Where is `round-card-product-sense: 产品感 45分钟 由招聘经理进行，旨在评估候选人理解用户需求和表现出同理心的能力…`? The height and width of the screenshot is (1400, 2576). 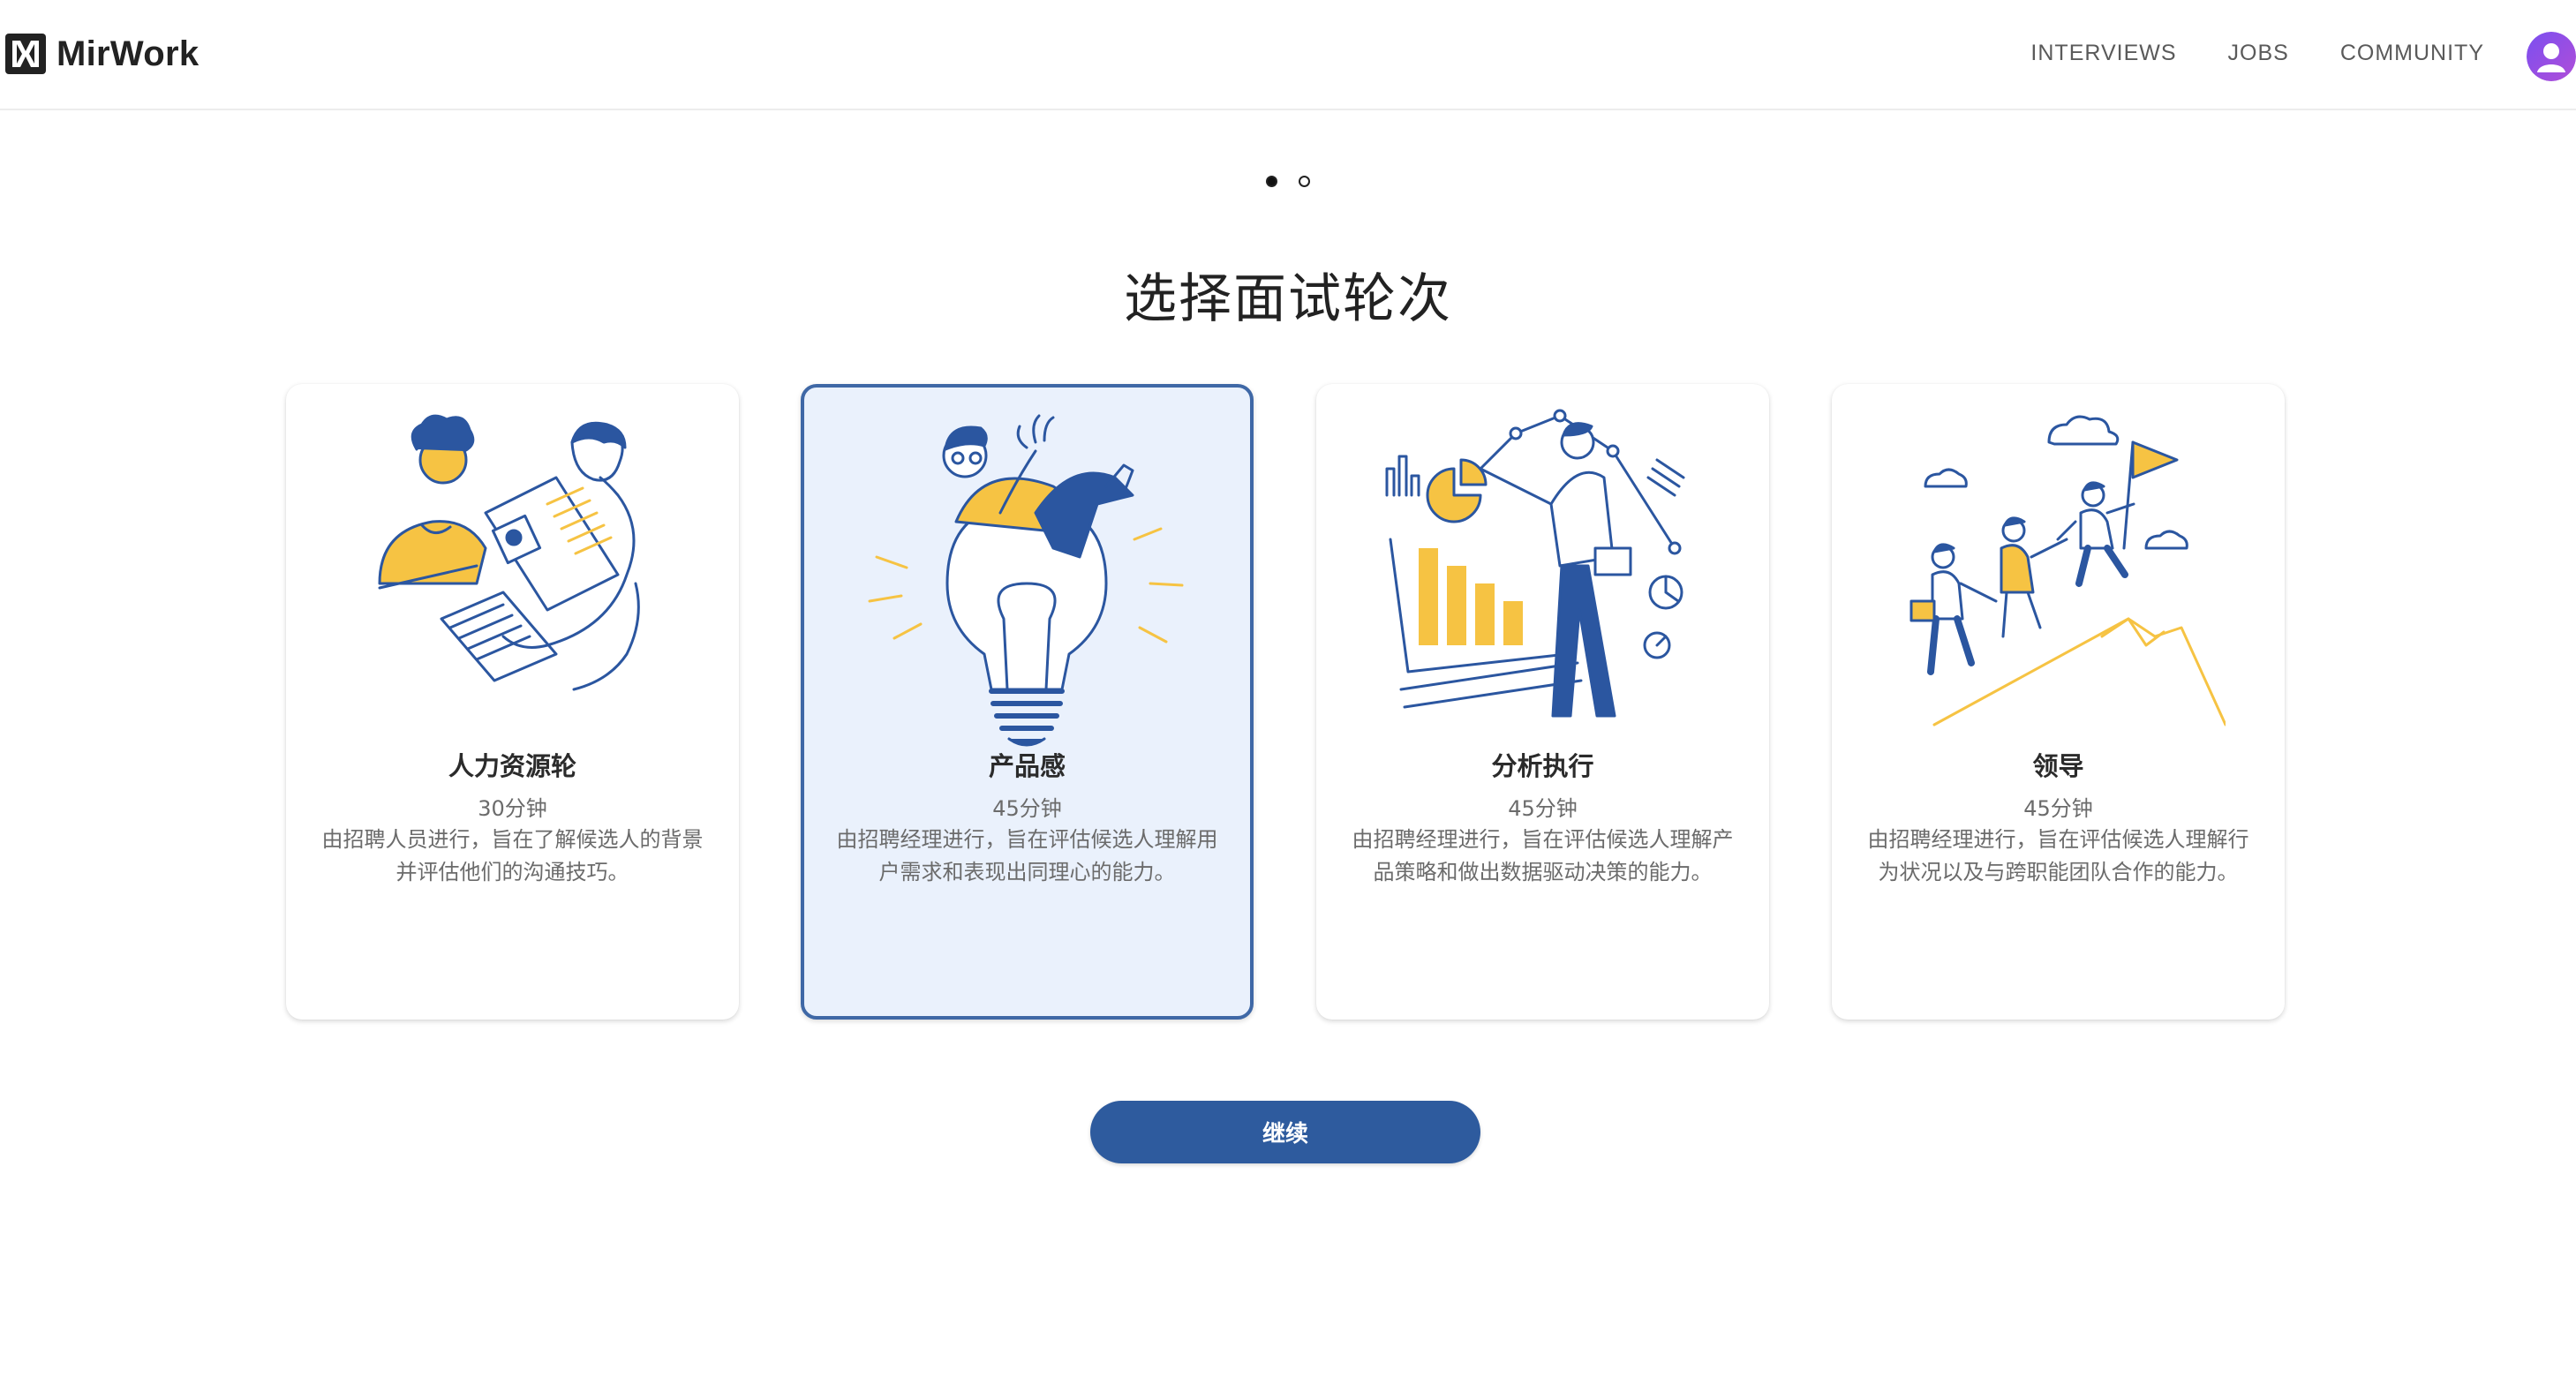 round-card-product-sense: 产品感 45分钟 由招聘经理进行，旨在评估候选人理解用户需求和表现出同理心的能力… is located at coordinates (1028, 702).